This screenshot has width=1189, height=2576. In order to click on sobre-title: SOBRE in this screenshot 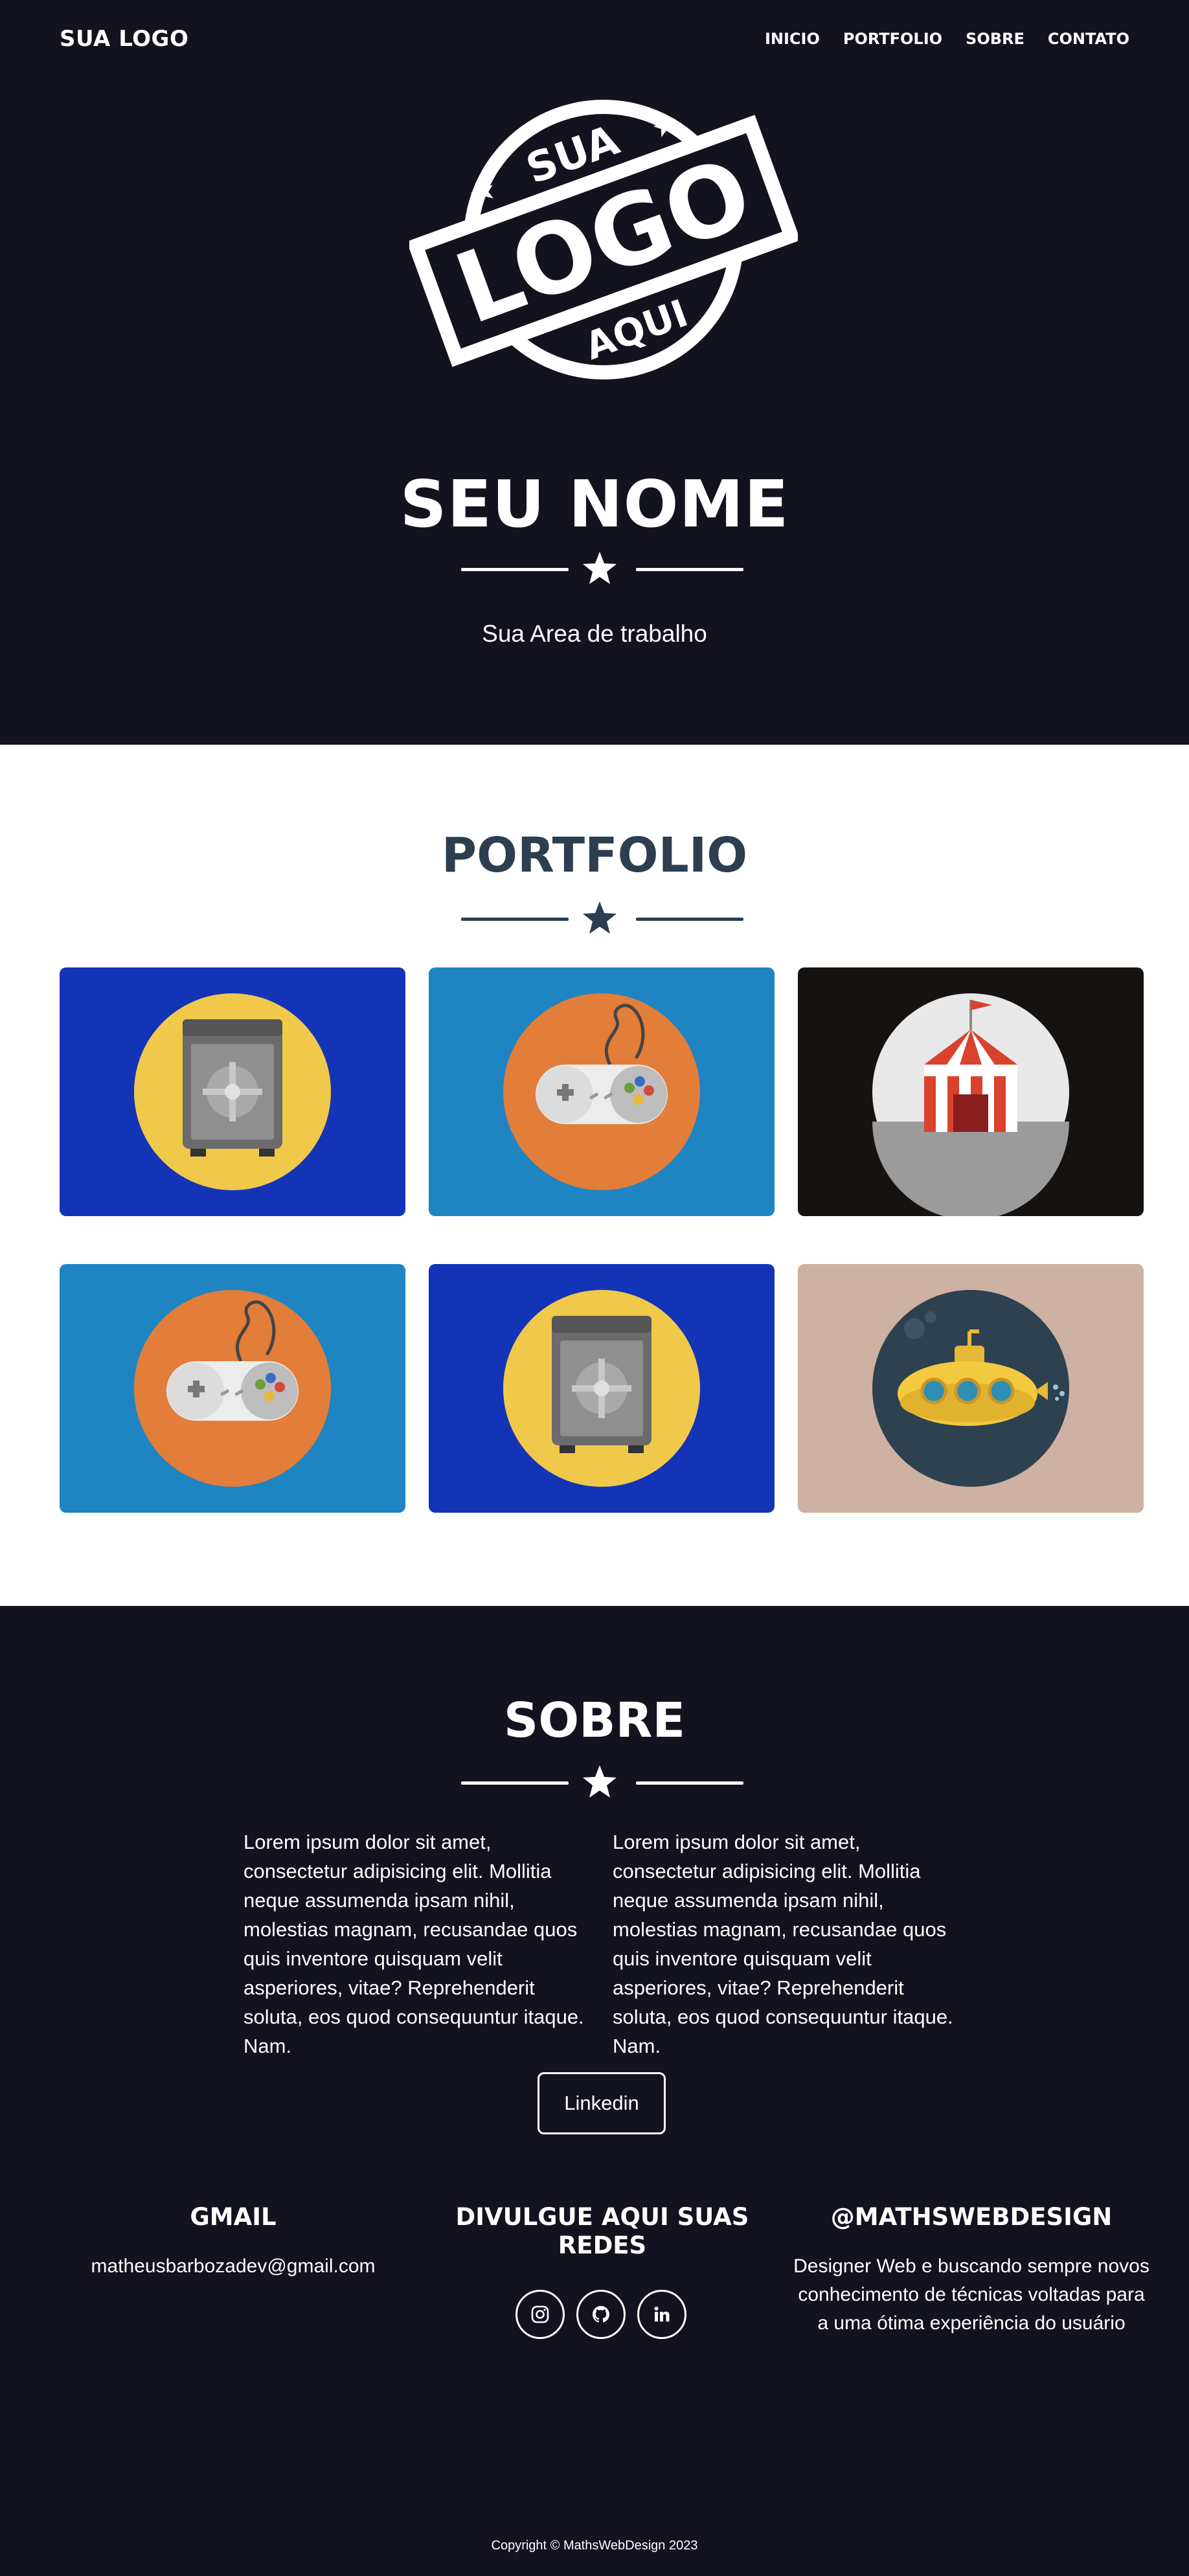, I will do `click(594, 1721)`.